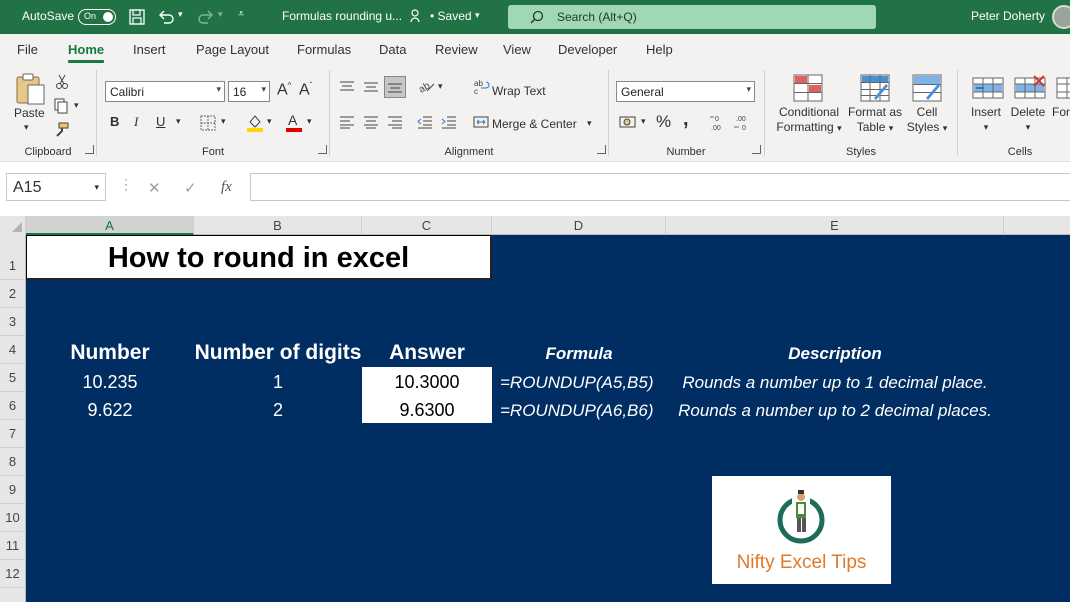  I want to click on header-formula: Formula, so click(579, 354).